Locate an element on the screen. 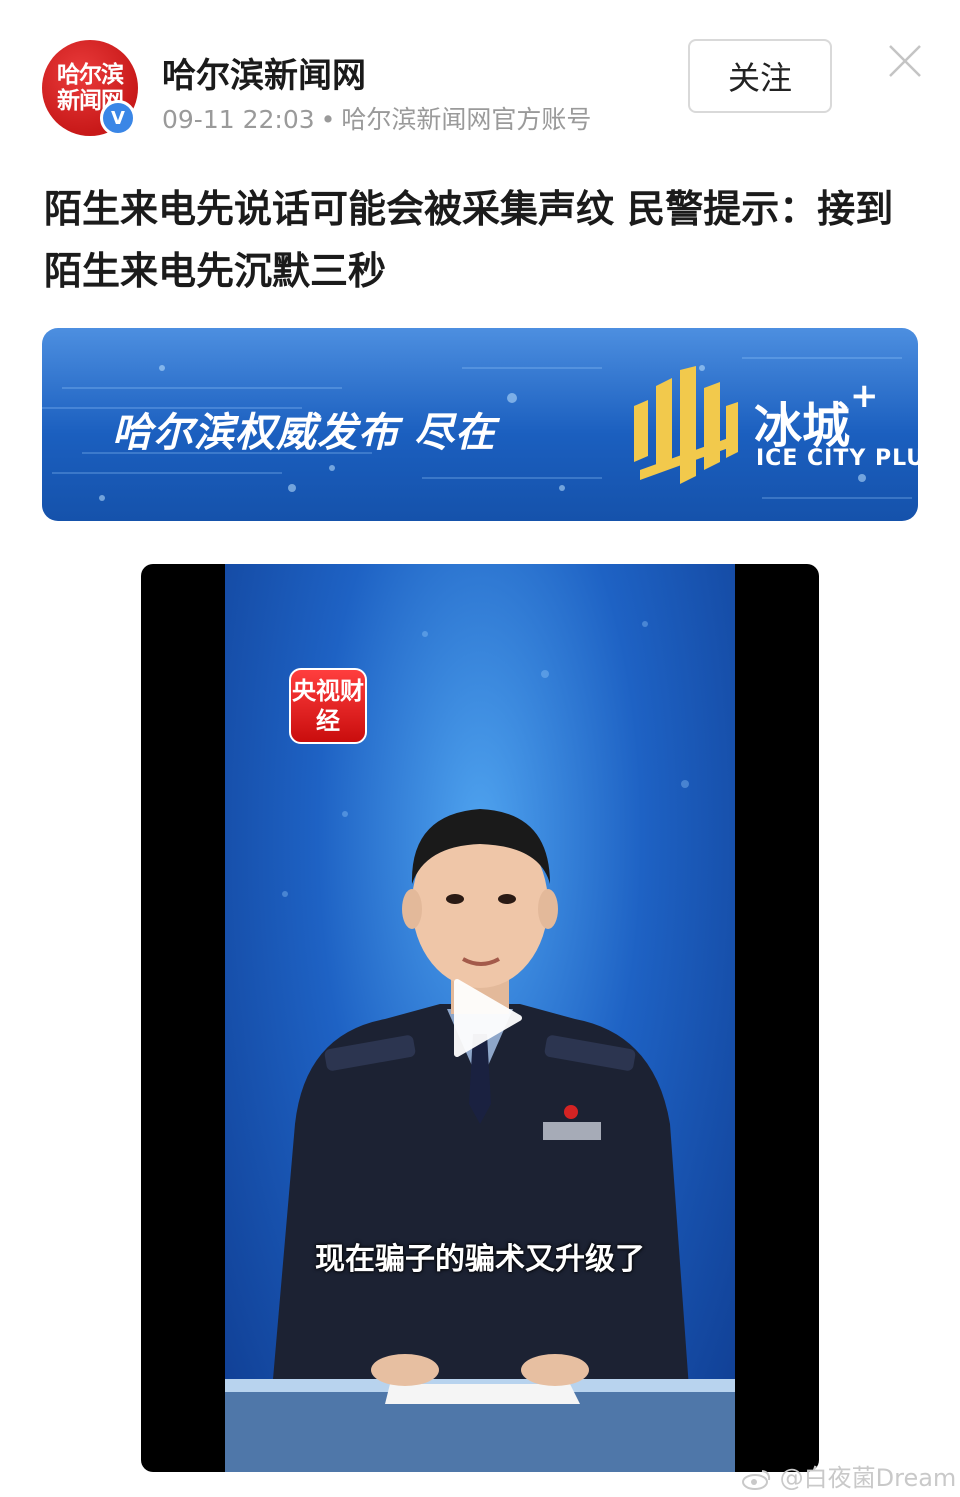 The height and width of the screenshot is (1497, 960). post-meta: 09-11 22:03 • 哈尔滨新闻网官方账号 is located at coordinates (376, 118).